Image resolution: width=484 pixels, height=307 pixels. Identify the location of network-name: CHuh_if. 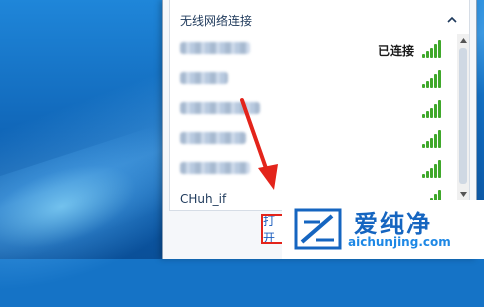
(203, 199).